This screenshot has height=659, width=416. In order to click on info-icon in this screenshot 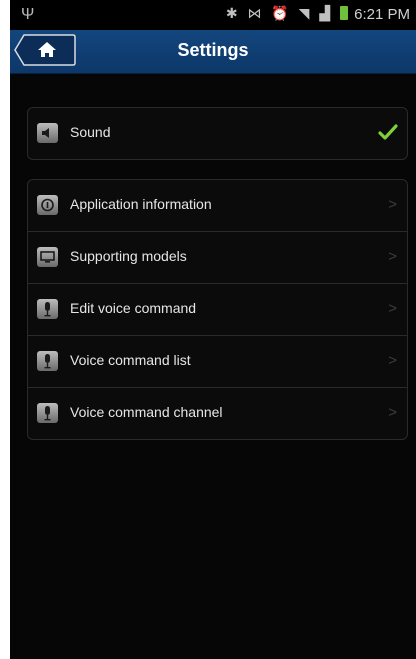, I will do `click(47, 205)`.